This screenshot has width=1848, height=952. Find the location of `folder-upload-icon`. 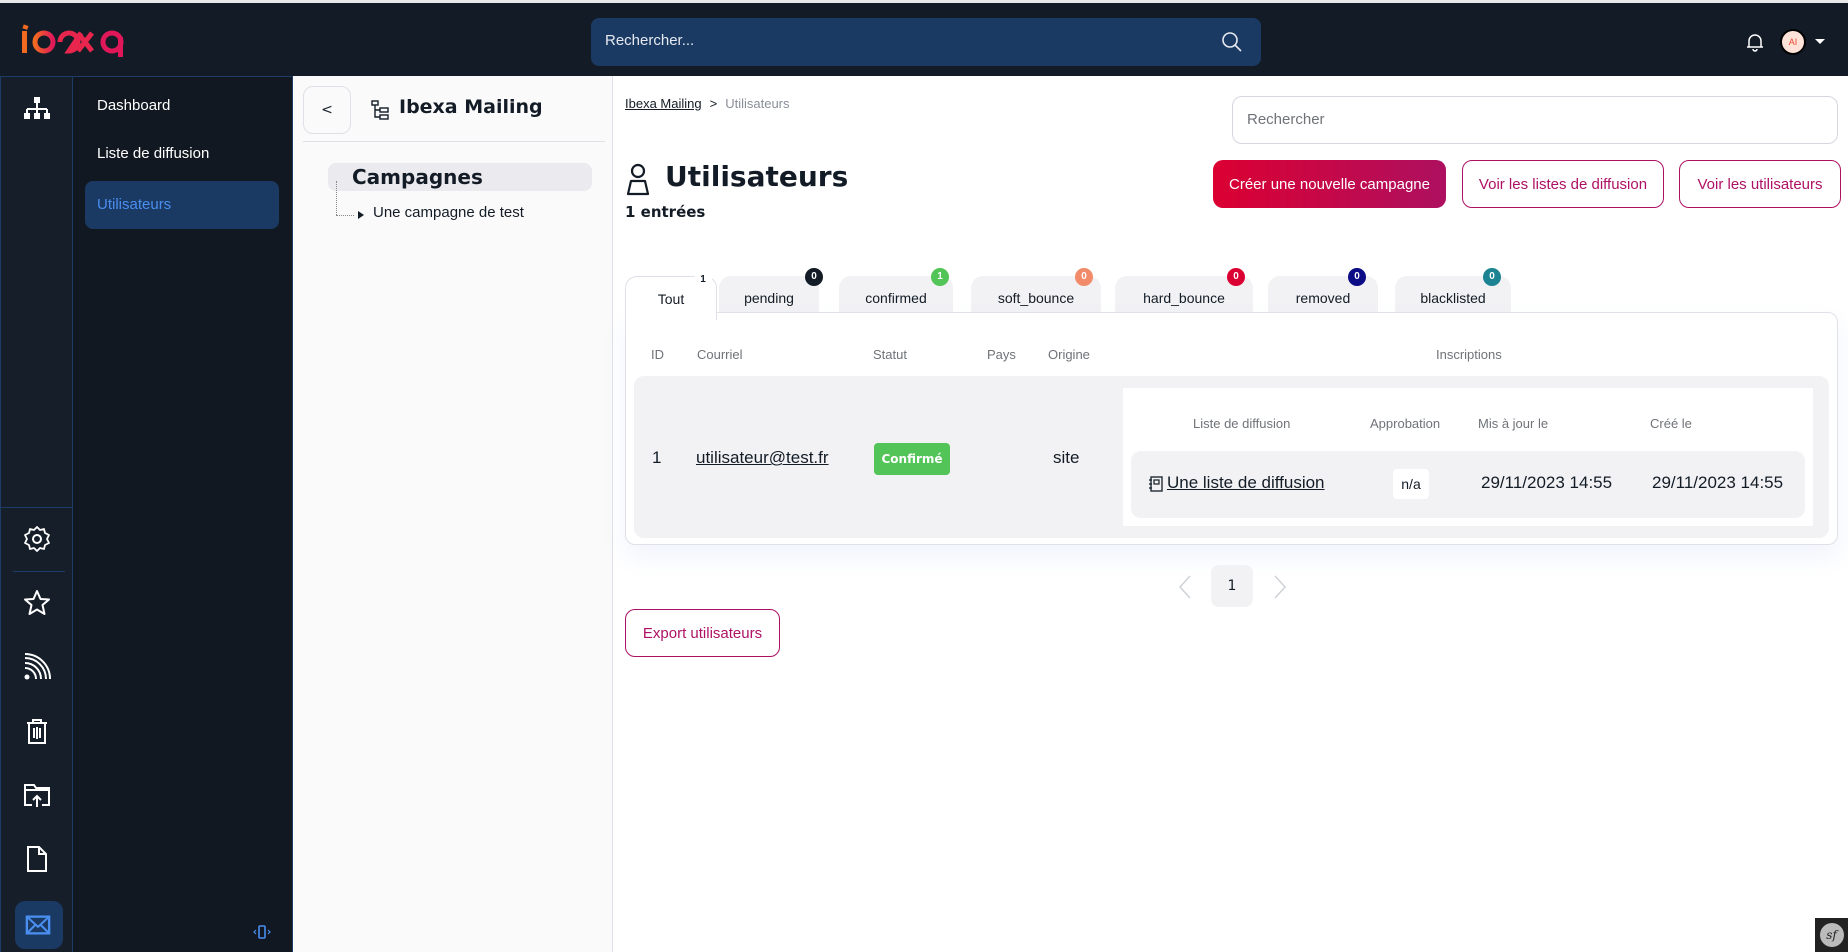

folder-upload-icon is located at coordinates (37, 795).